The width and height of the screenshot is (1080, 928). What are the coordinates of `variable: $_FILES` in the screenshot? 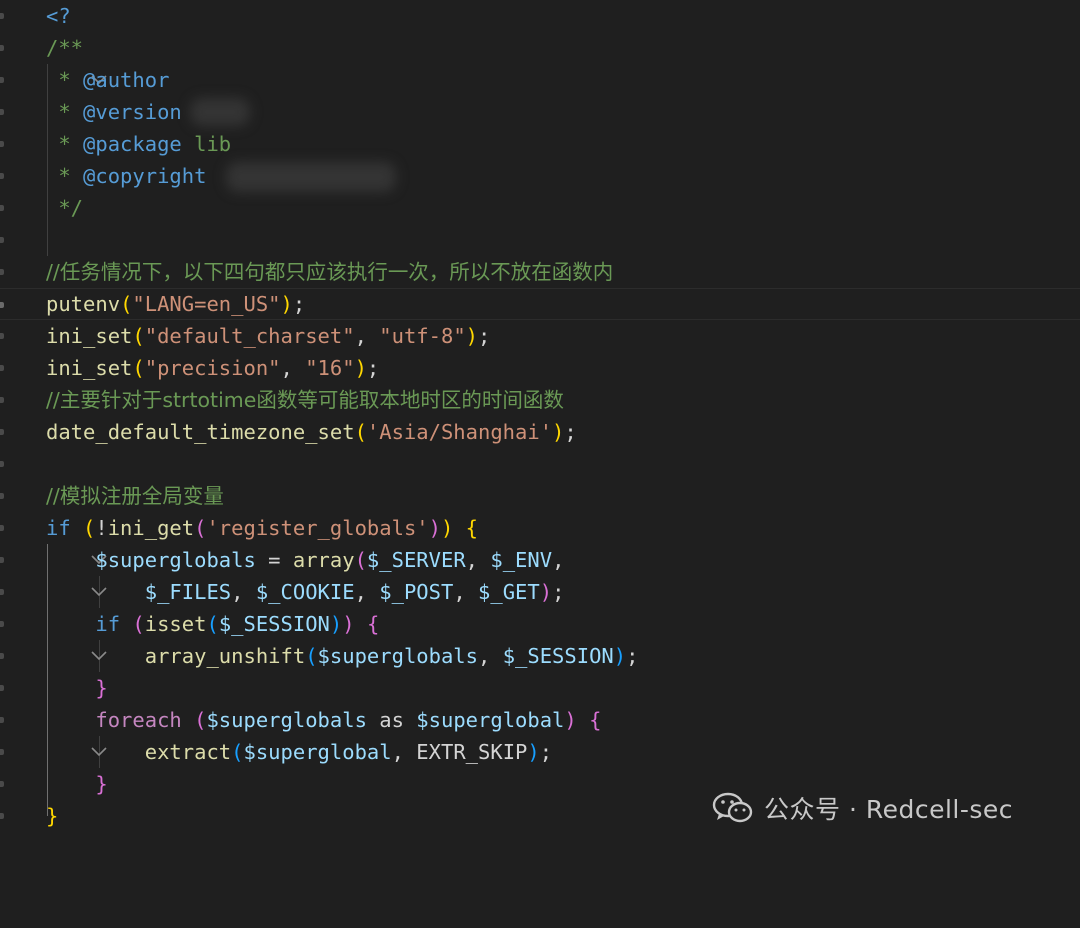 It's located at (188, 592).